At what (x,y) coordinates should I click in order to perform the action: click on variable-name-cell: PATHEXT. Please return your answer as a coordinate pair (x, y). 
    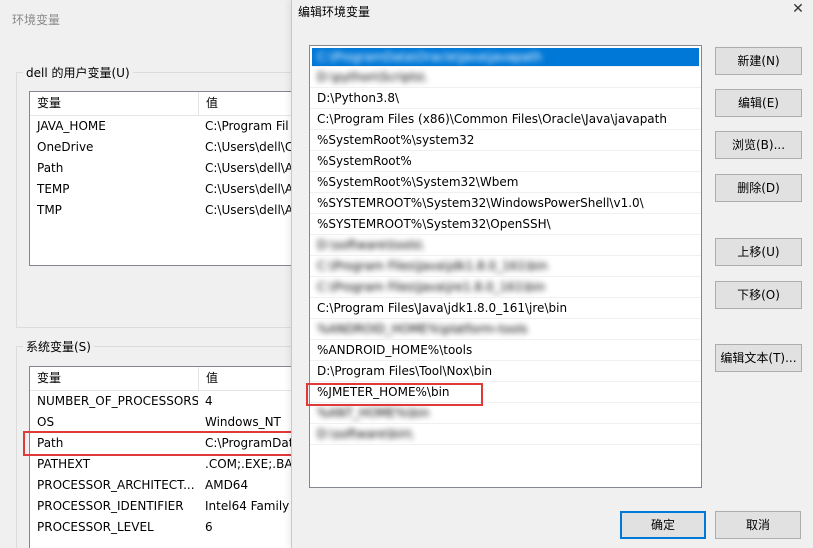
    Looking at the image, I should click on (64, 464).